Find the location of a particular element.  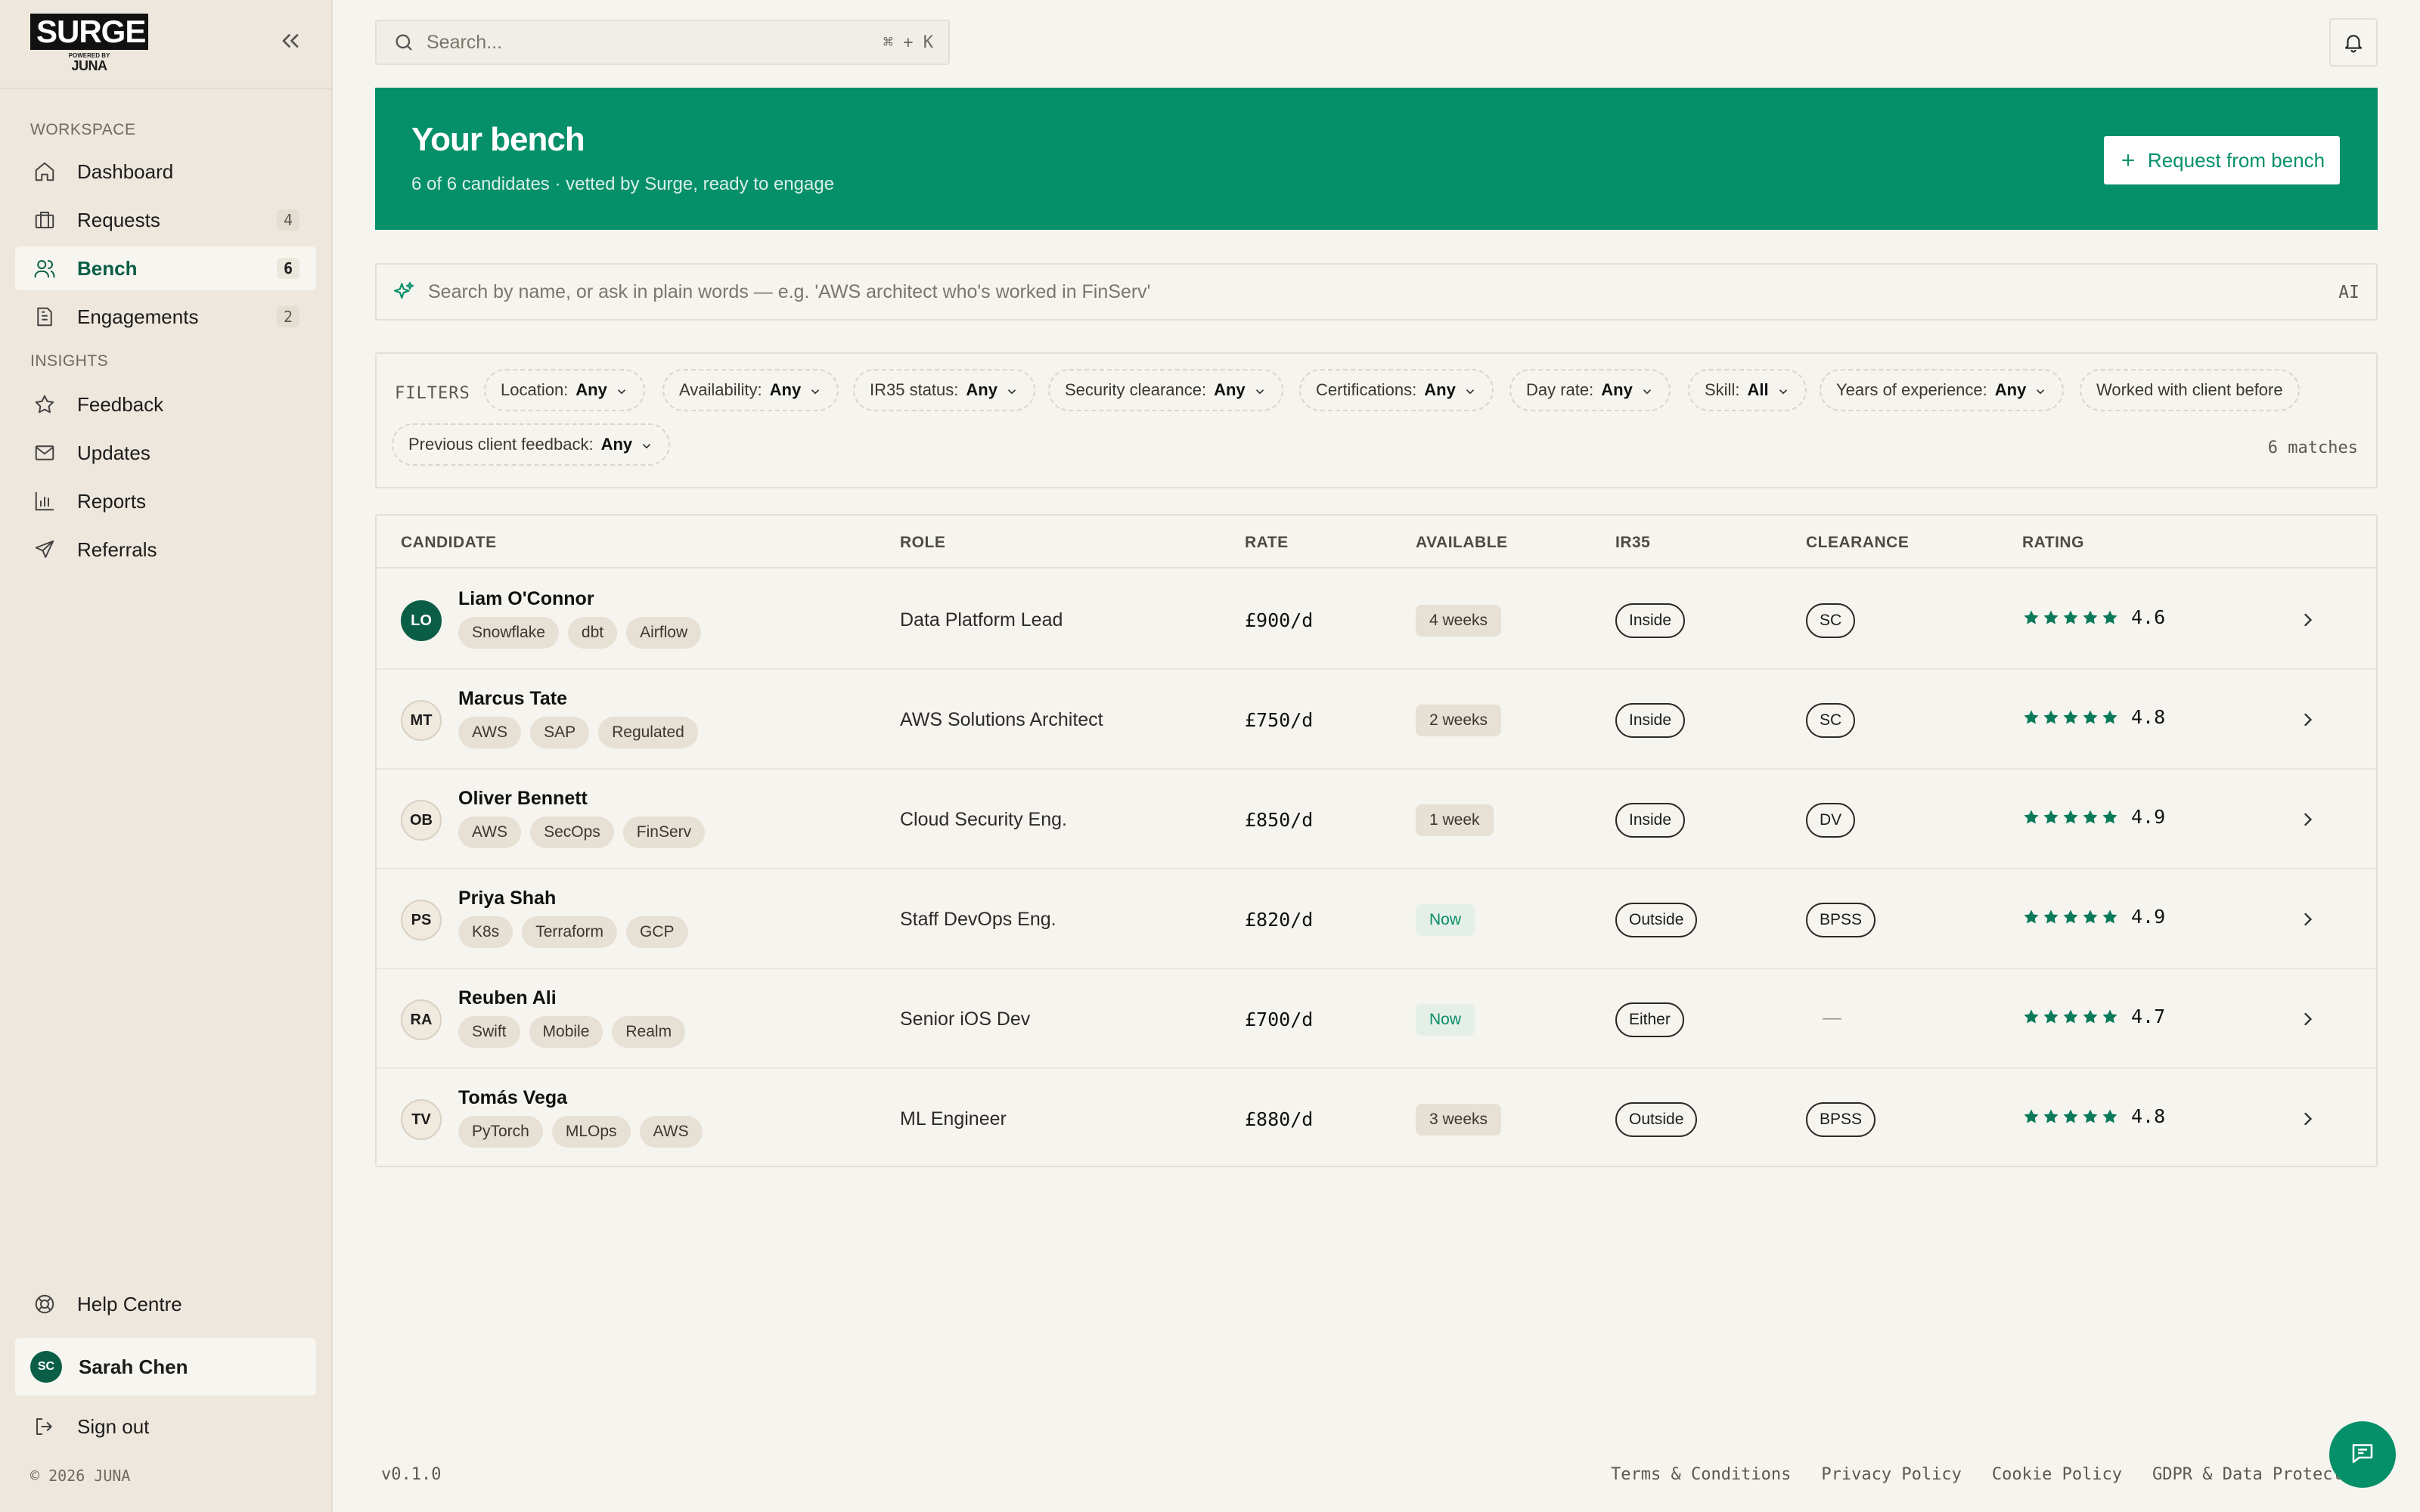

candidate-name: Reuben Ali is located at coordinates (507, 998).